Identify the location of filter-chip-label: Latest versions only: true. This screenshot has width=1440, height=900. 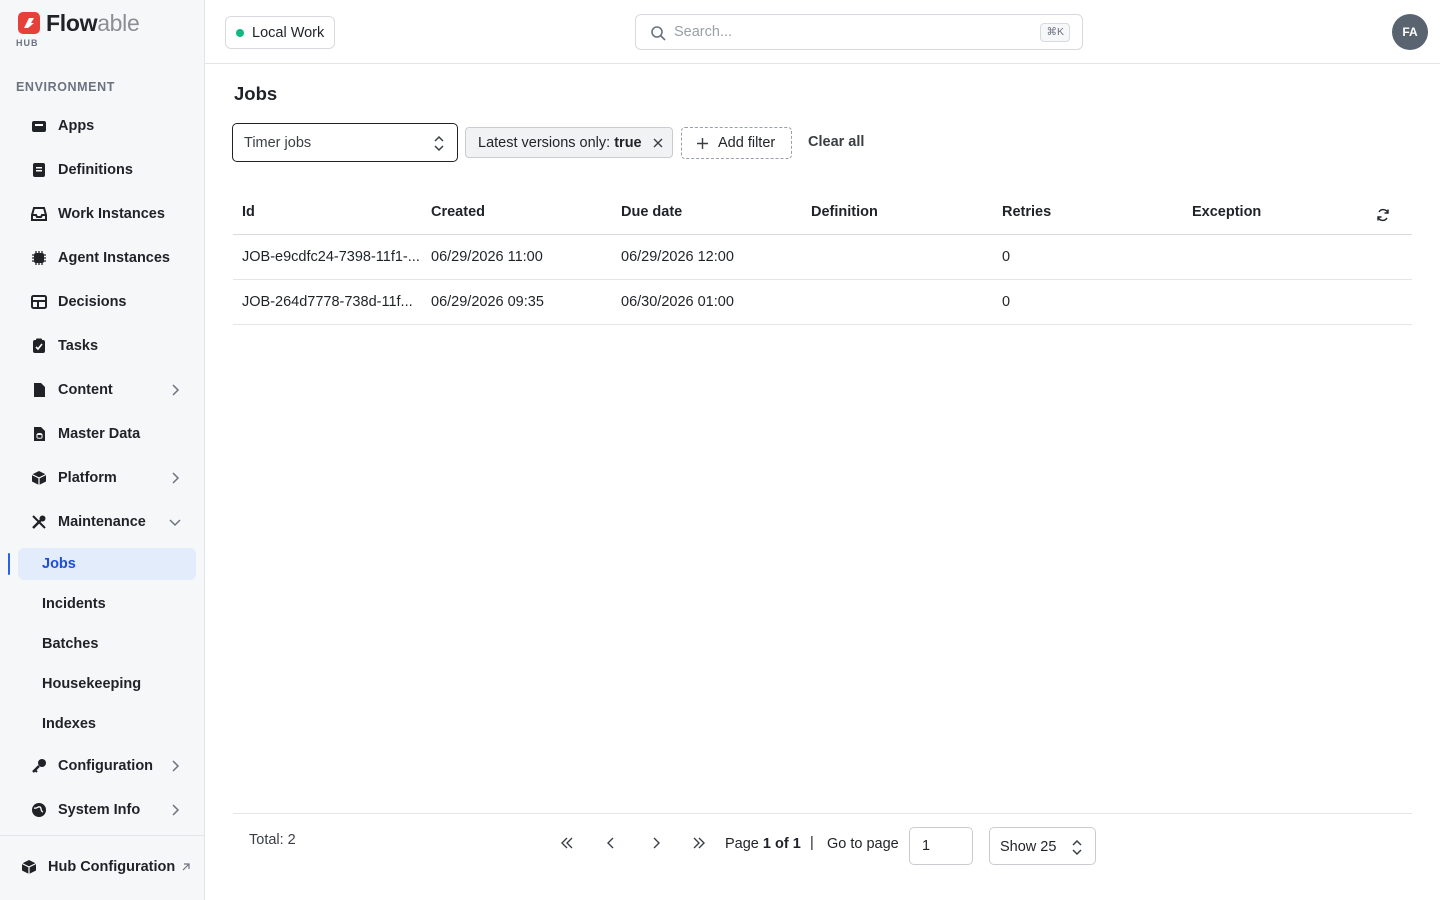
(560, 143).